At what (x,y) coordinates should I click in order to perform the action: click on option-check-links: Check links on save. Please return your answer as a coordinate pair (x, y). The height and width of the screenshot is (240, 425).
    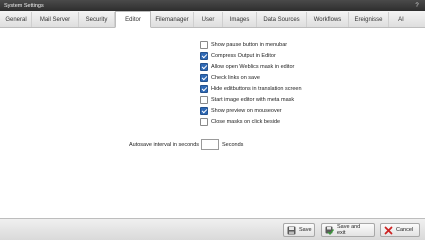
    Looking at the image, I should click on (251, 77).